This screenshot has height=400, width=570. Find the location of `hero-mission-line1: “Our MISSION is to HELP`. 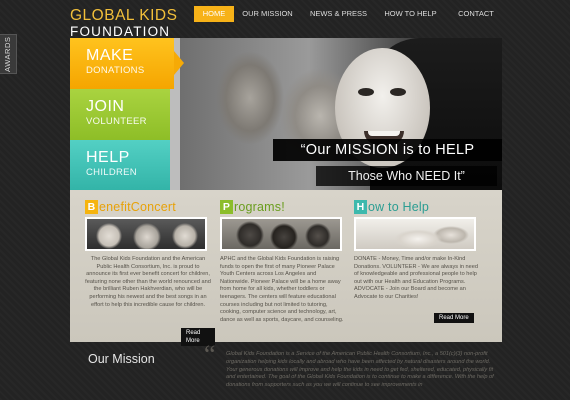

hero-mission-line1: “Our MISSION is to HELP is located at coordinates (387, 150).